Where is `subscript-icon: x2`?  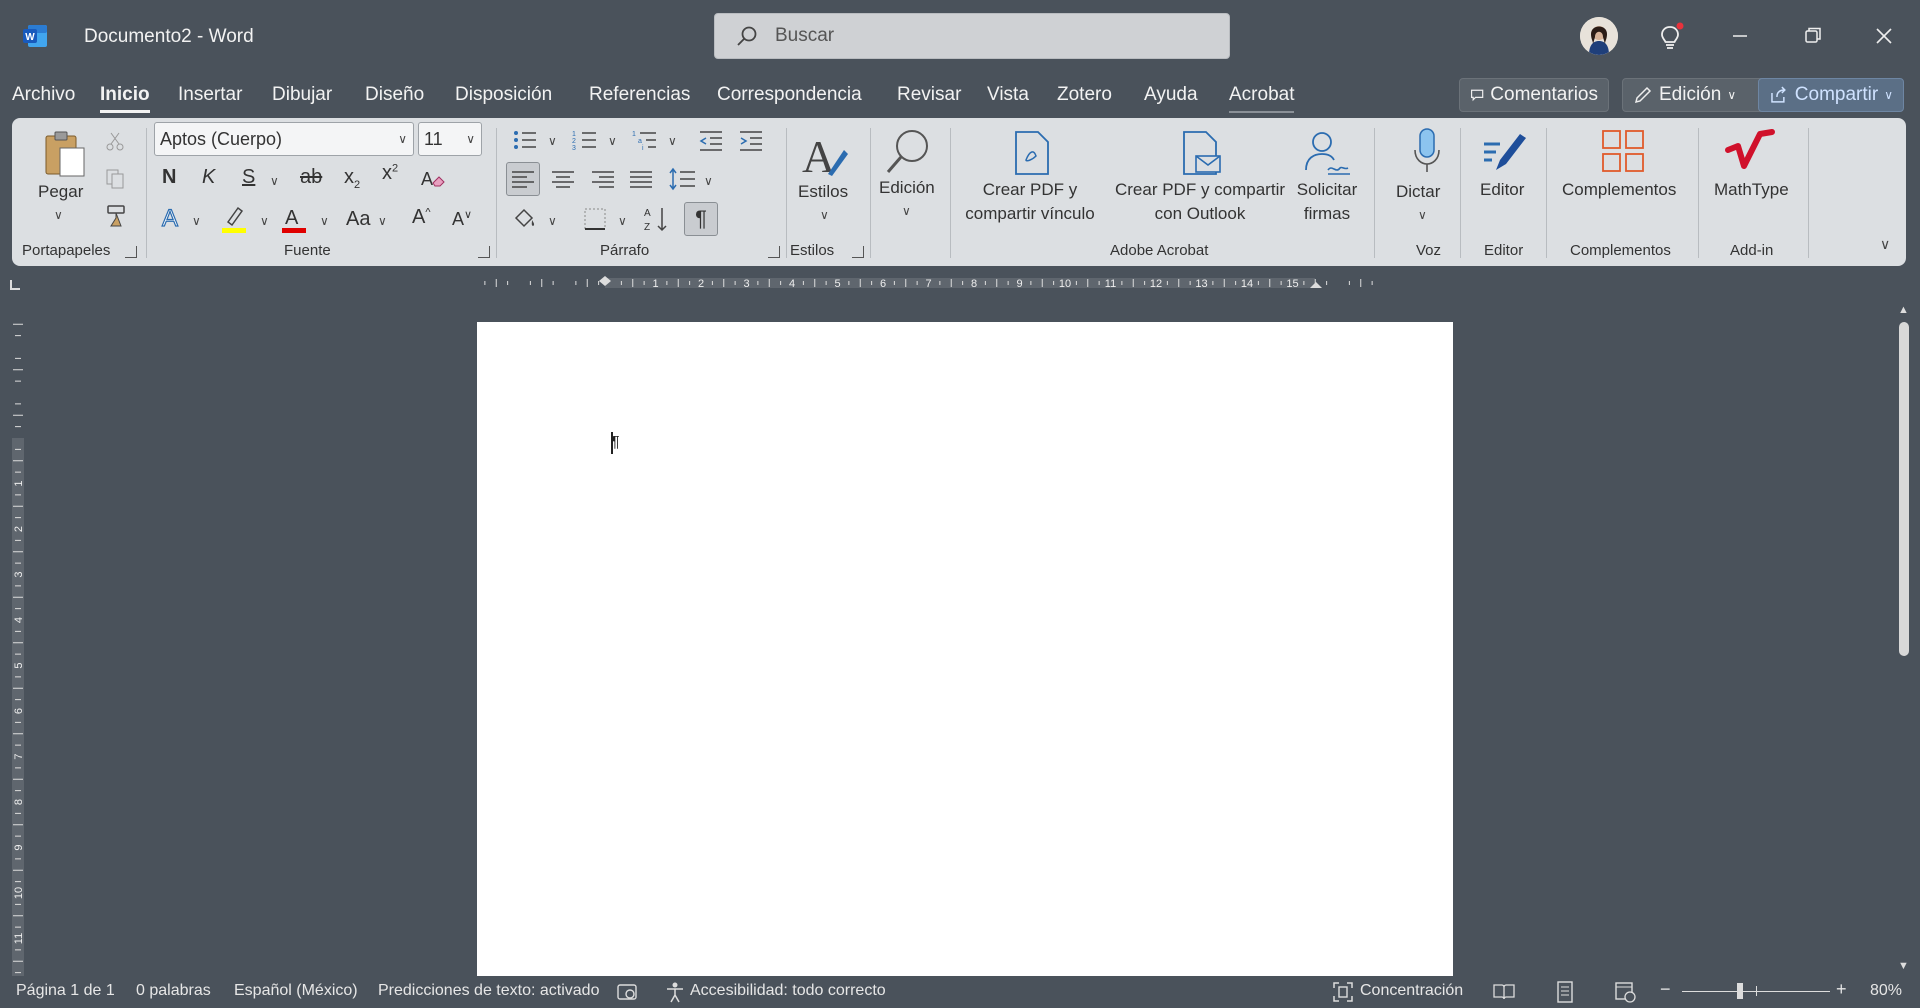 subscript-icon: x2 is located at coordinates (352, 178).